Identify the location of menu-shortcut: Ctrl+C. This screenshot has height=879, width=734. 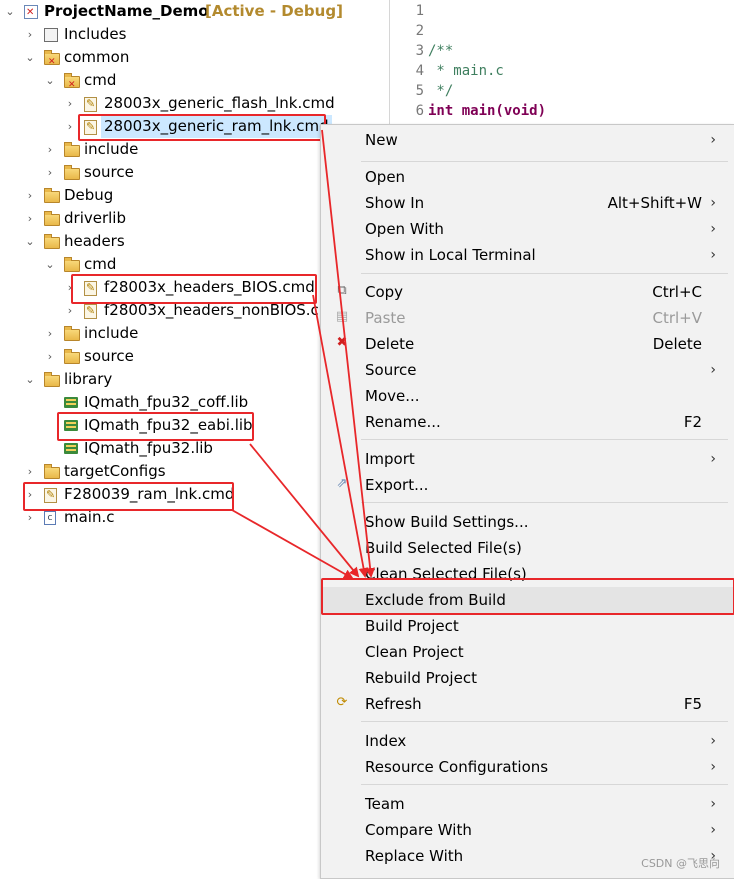
(677, 292).